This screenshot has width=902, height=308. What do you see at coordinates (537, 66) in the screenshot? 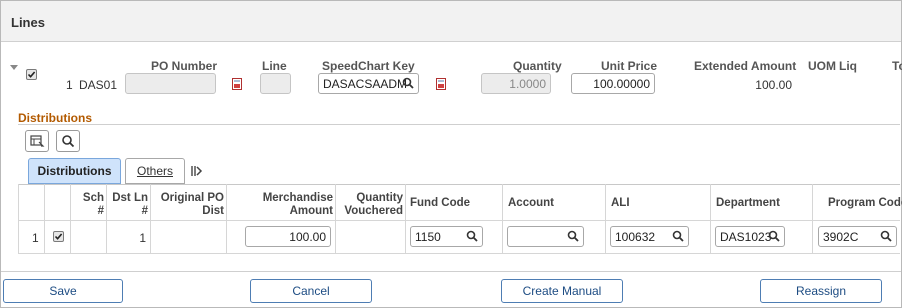
I see `quantity-header: Quantity` at bounding box center [537, 66].